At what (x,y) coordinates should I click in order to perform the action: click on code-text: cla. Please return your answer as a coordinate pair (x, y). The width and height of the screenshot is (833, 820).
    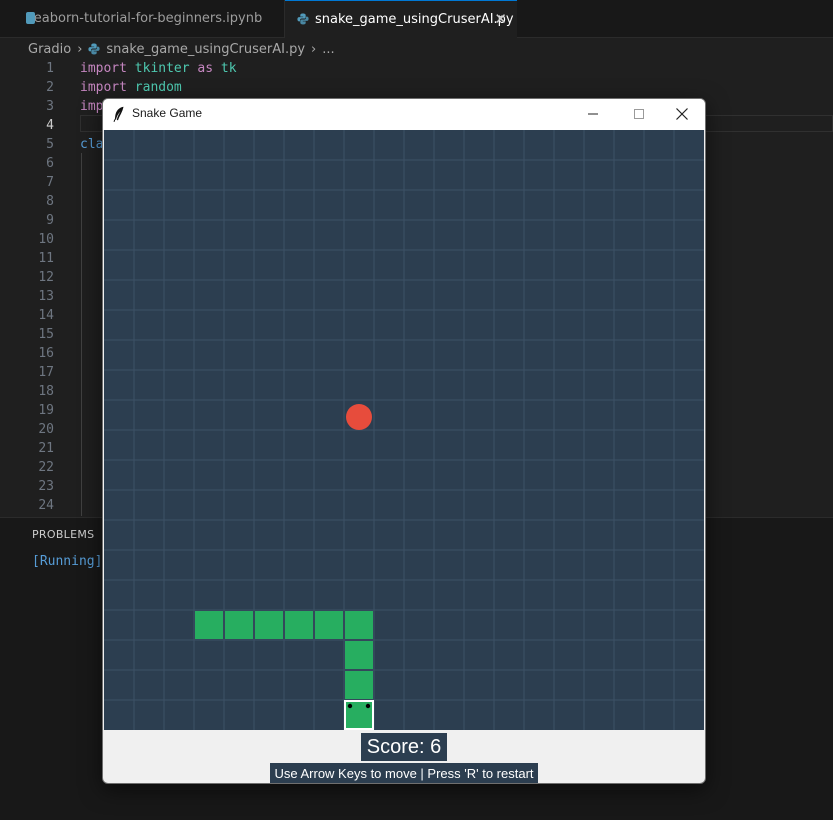
    Looking at the image, I should click on (91, 144).